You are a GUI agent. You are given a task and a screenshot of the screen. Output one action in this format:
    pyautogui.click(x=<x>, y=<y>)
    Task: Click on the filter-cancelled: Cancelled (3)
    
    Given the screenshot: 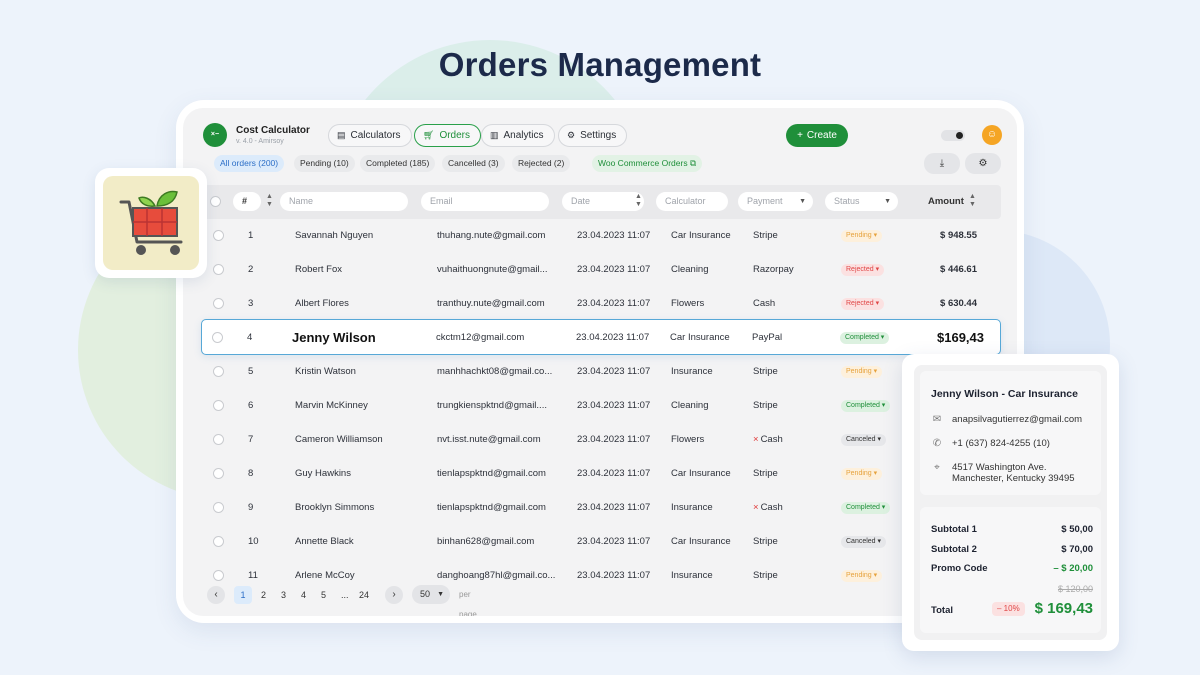 What is the action you would take?
    pyautogui.click(x=473, y=163)
    